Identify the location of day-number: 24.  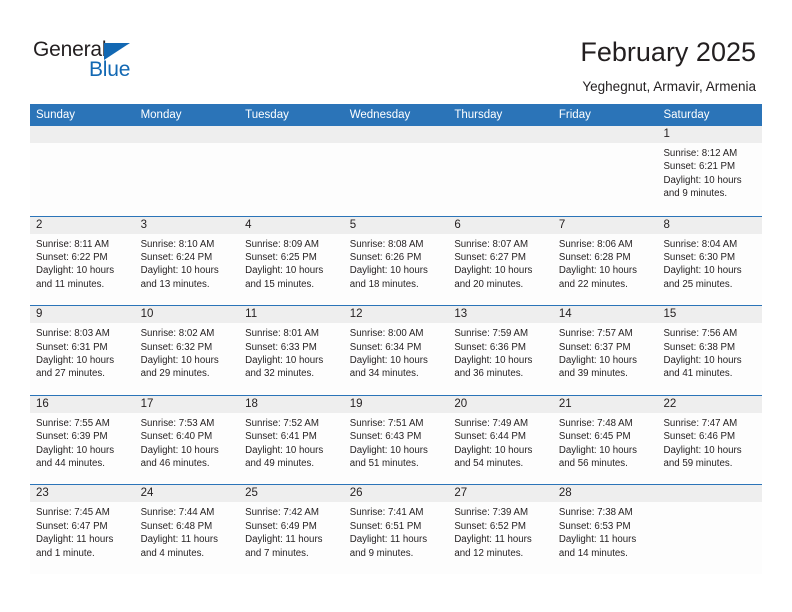
(187, 494).